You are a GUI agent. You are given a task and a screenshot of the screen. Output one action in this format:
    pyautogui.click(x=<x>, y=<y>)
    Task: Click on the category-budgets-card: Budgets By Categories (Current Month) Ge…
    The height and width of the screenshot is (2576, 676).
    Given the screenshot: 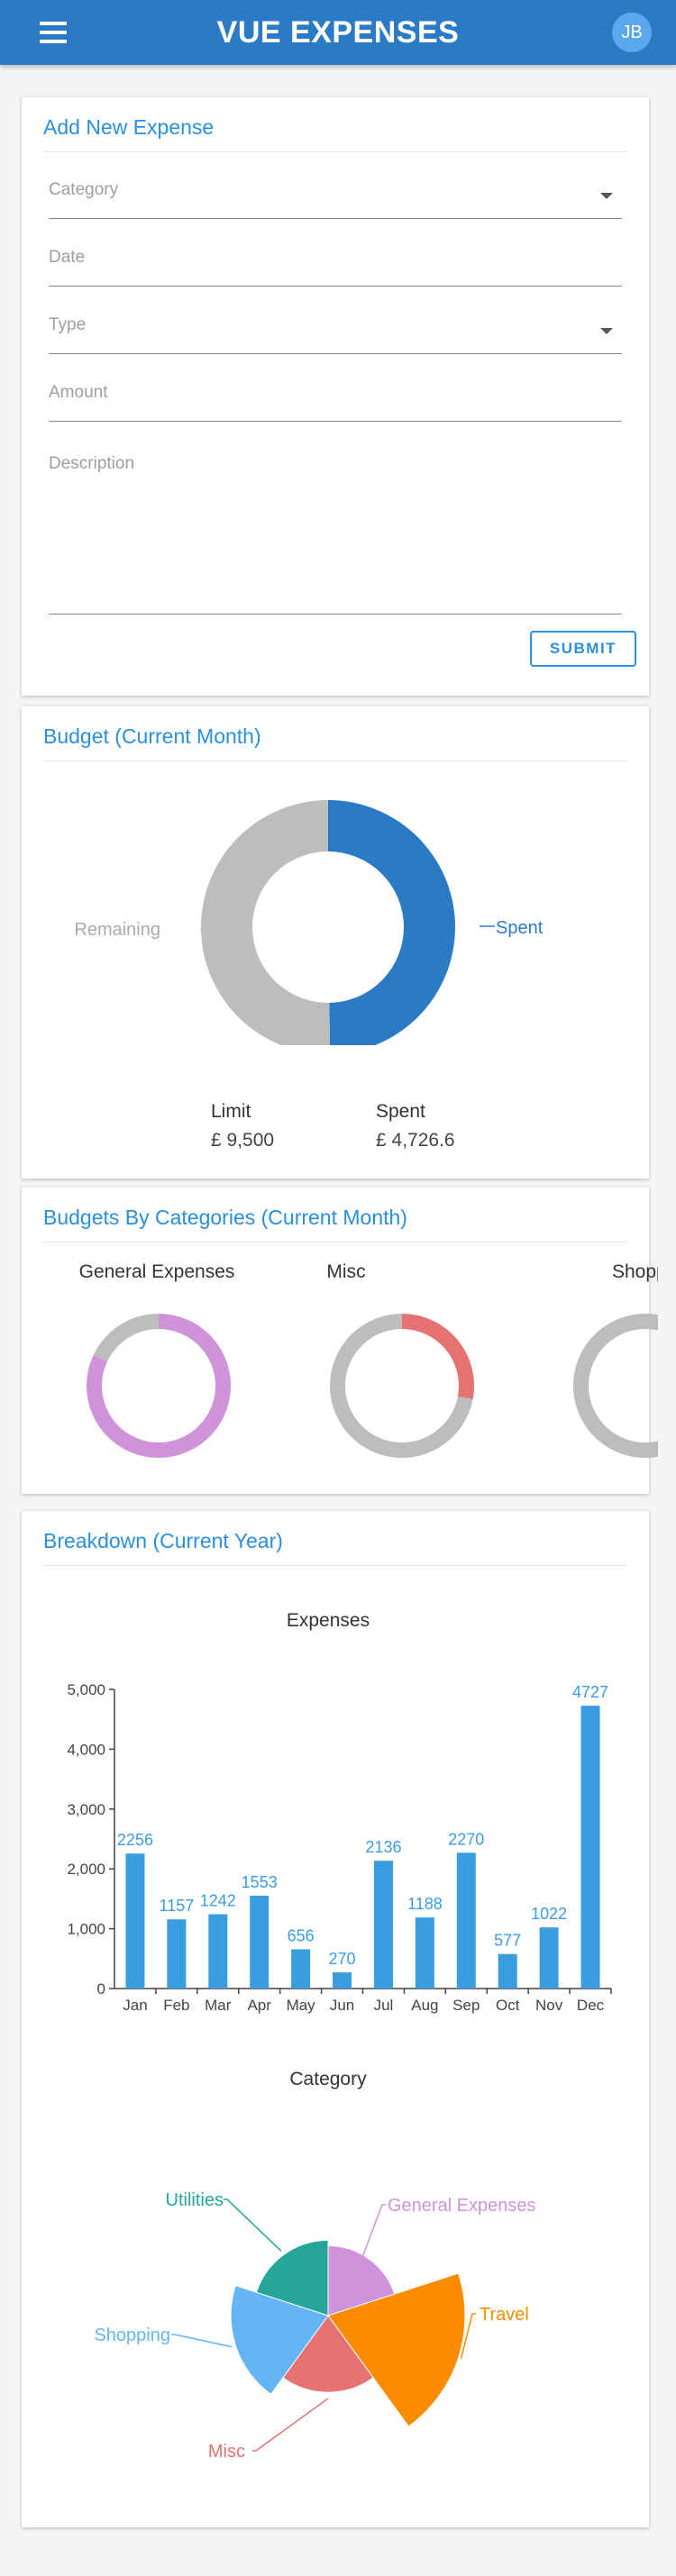 What is the action you would take?
    pyautogui.click(x=340, y=1341)
    